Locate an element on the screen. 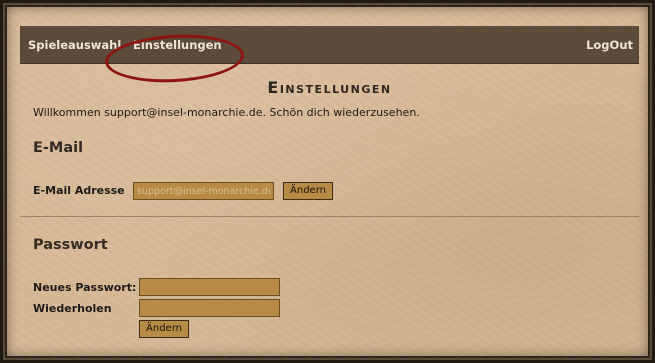 The height and width of the screenshot is (363, 655). nav-settings-link: Einstellungen is located at coordinates (177, 45).